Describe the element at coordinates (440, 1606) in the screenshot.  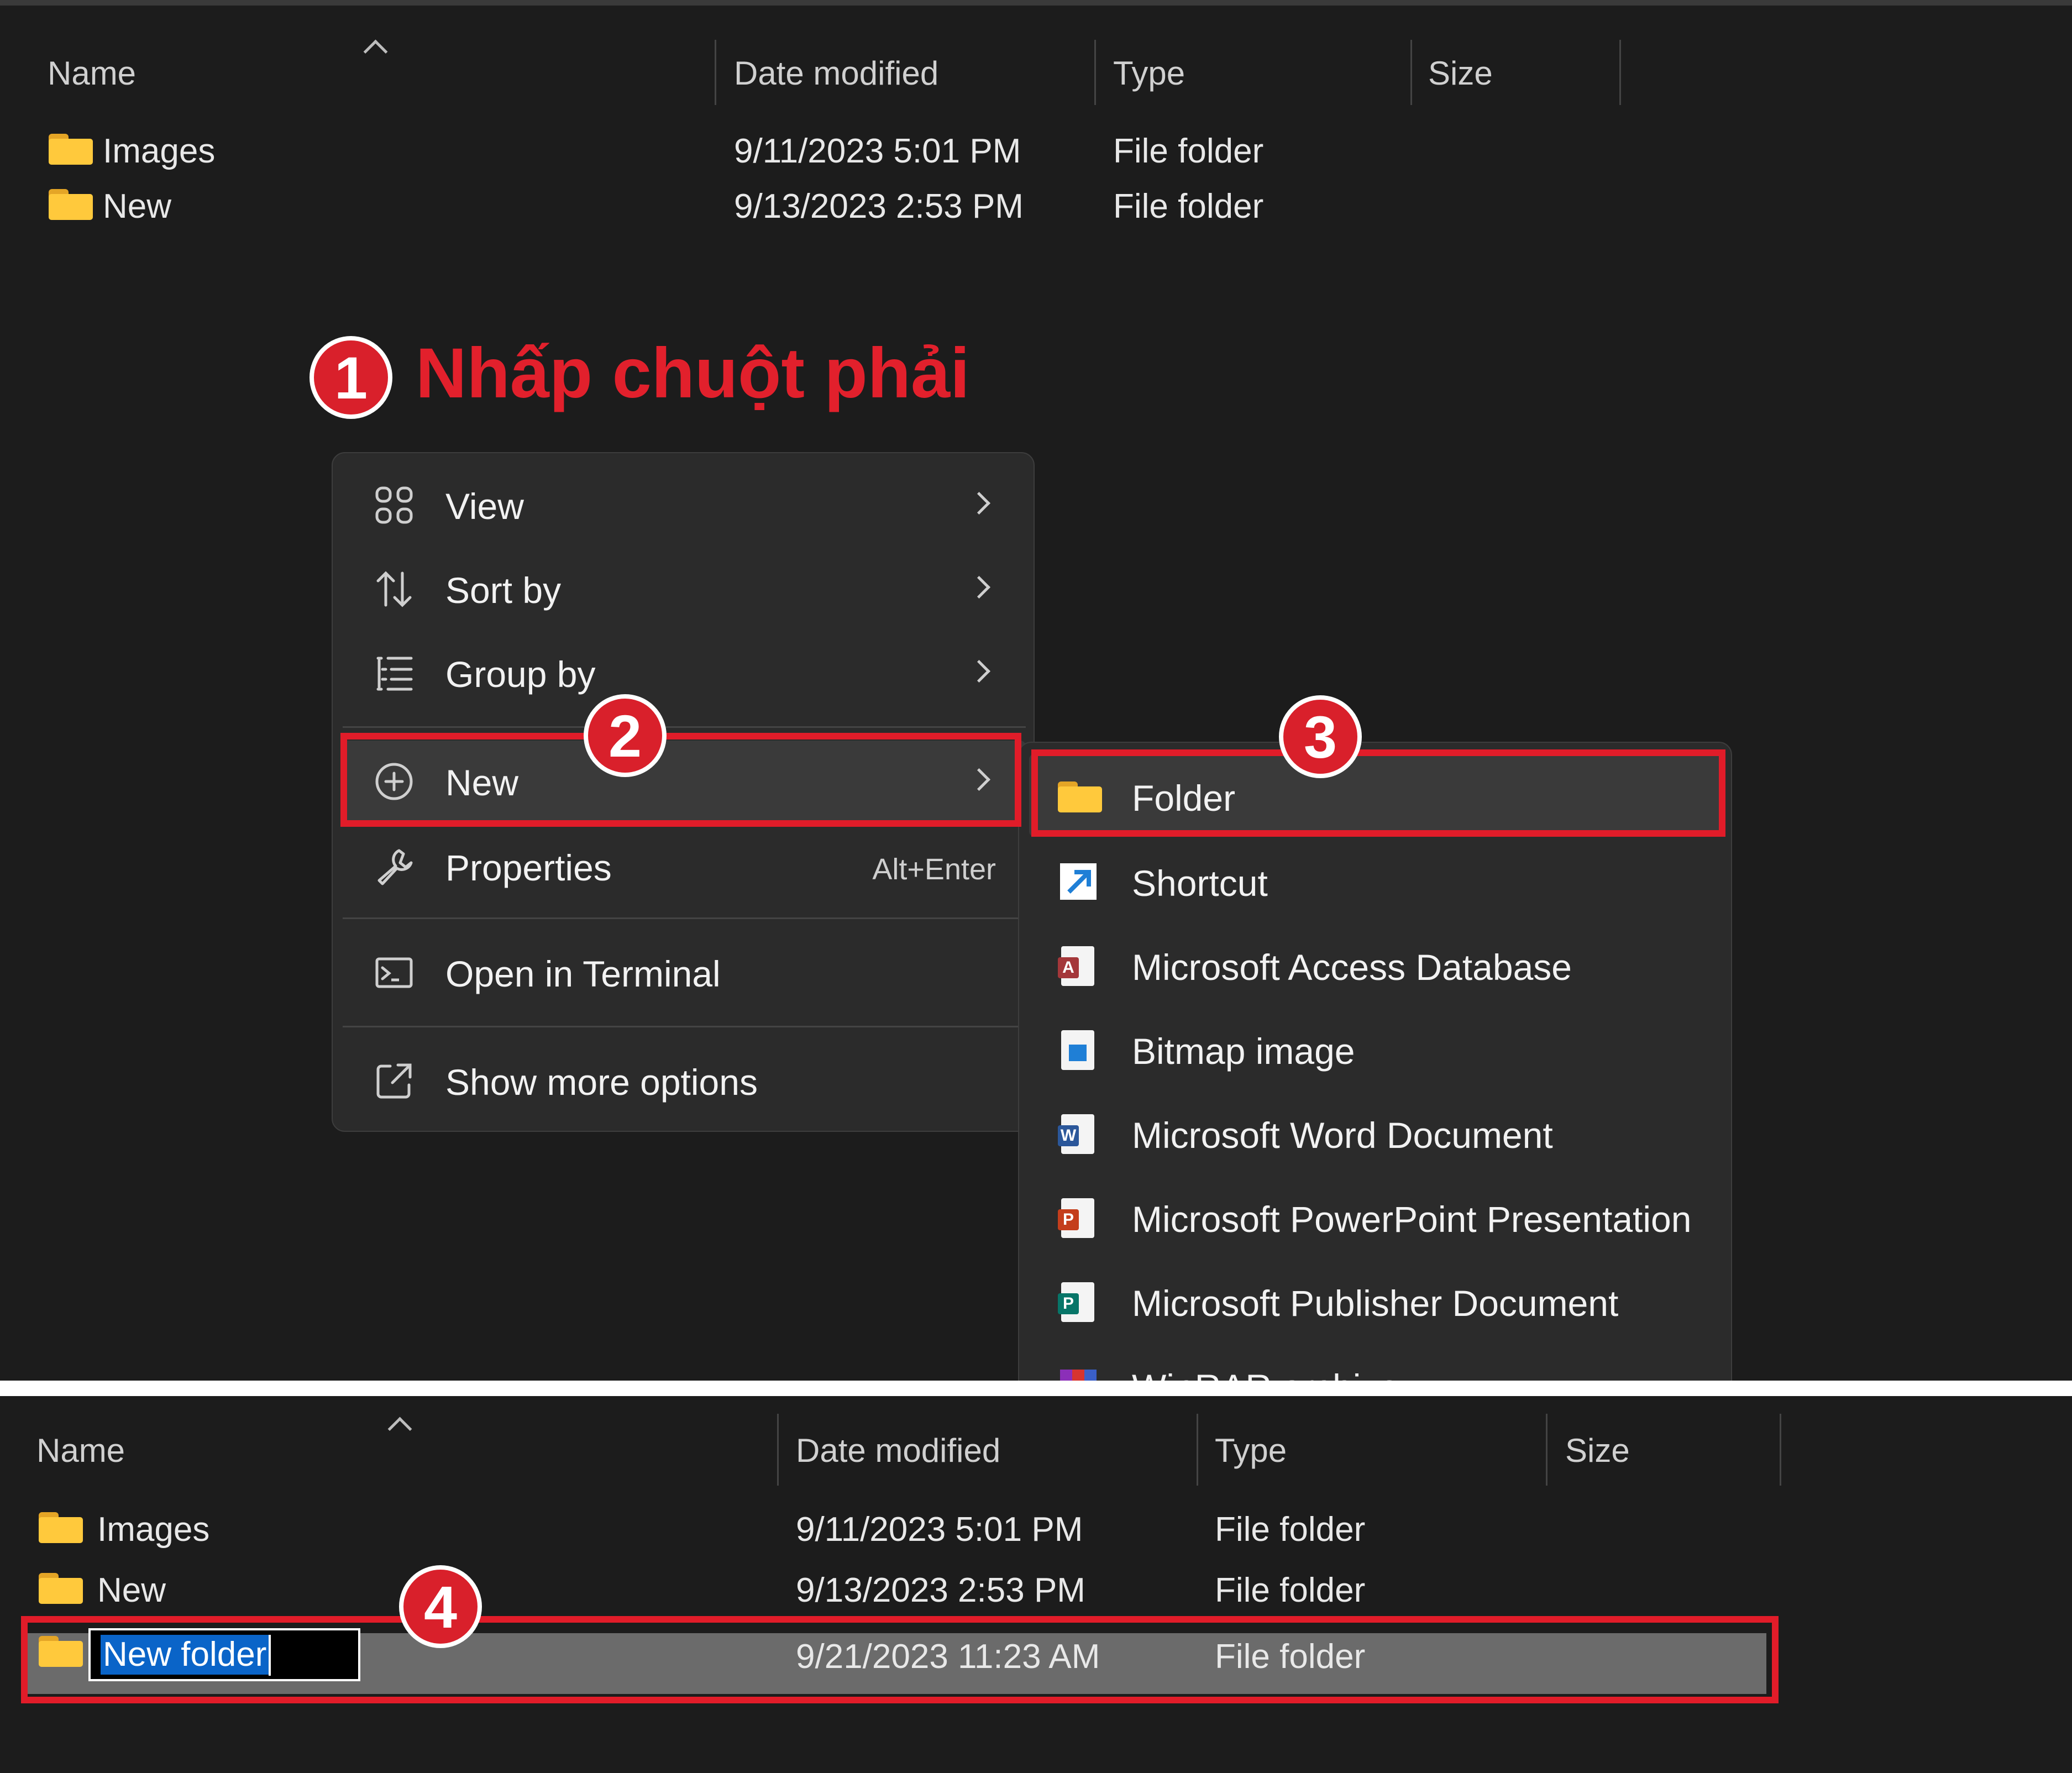
I see `step-badge-4: 4` at that location.